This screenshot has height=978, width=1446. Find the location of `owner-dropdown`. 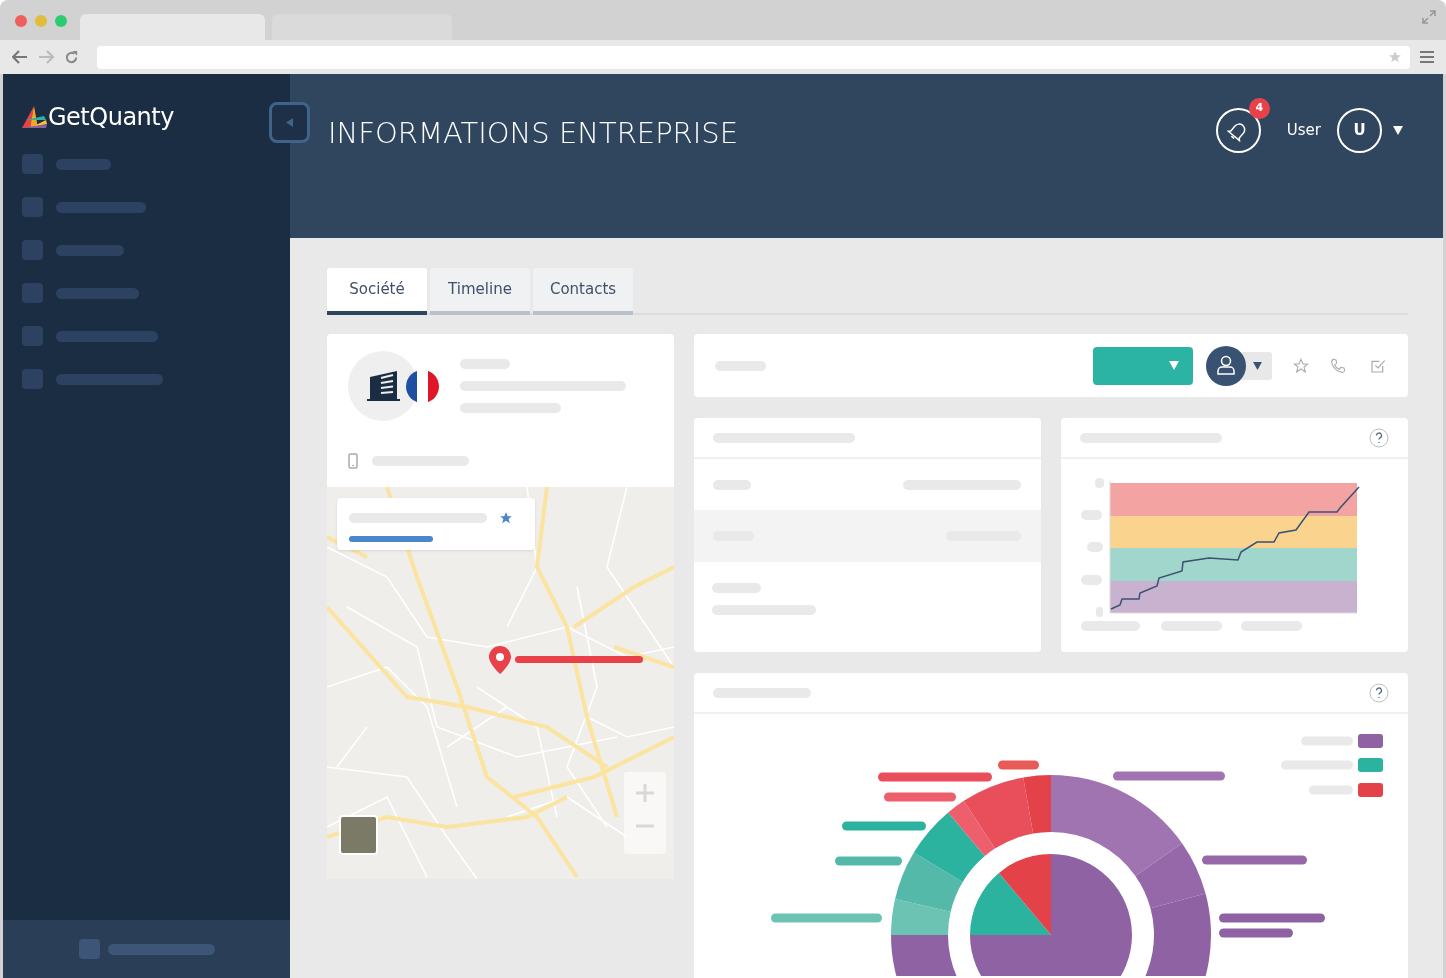

owner-dropdown is located at coordinates (1239, 365).